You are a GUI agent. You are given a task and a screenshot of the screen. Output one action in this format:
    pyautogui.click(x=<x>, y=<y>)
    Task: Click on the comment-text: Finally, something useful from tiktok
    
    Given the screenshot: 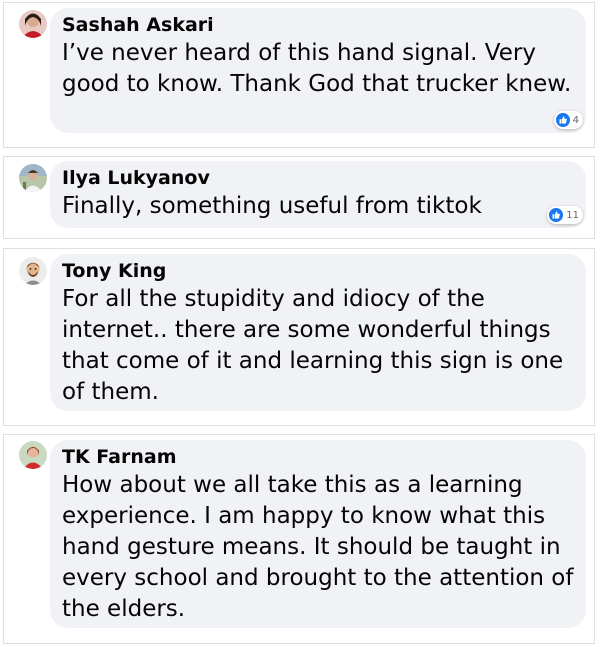 What is the action you would take?
    pyautogui.click(x=272, y=206)
    